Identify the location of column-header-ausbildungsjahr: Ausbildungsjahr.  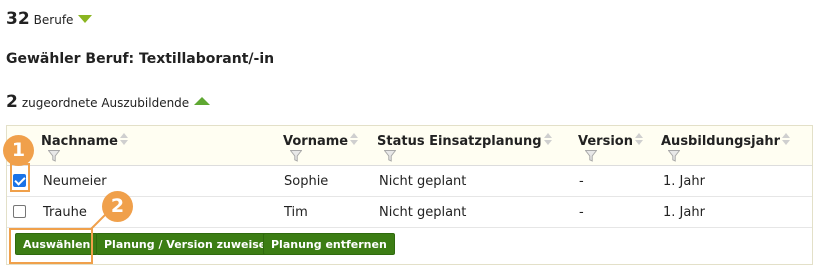
(726, 141).